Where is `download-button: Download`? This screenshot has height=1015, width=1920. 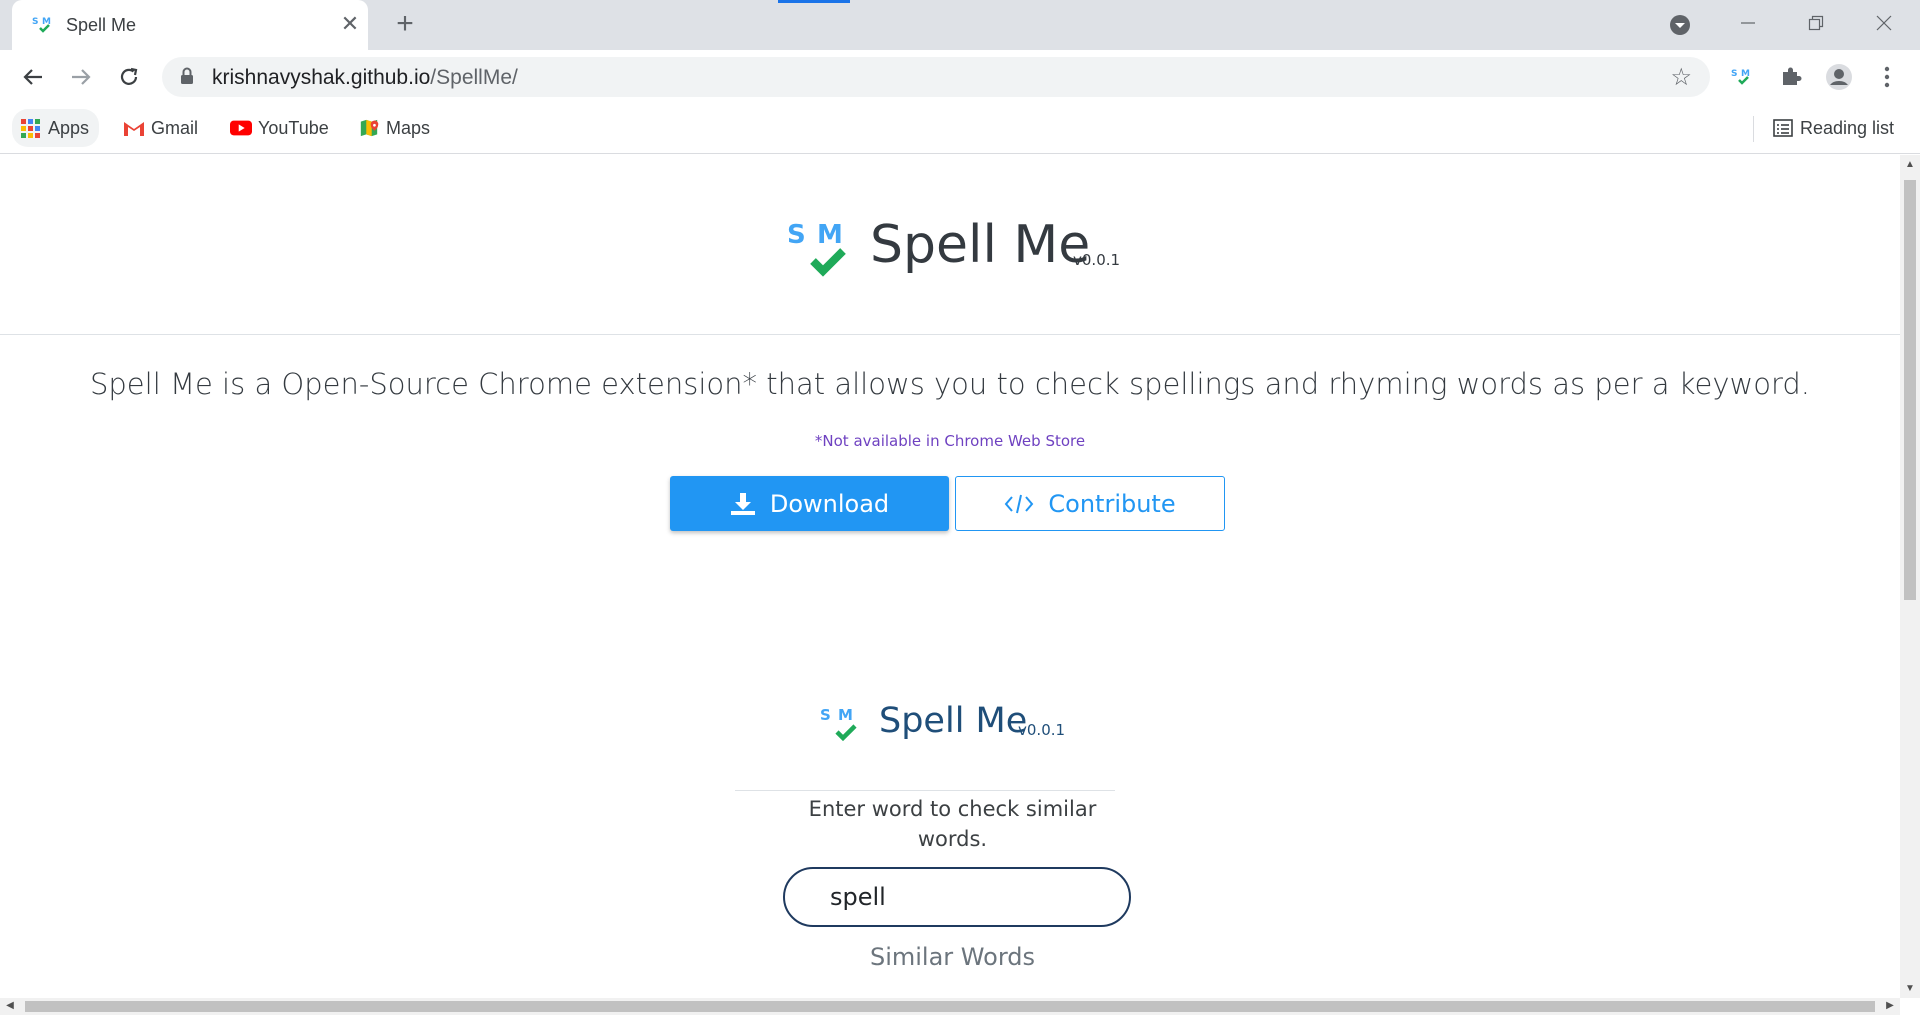 download-button: Download is located at coordinates (809, 503).